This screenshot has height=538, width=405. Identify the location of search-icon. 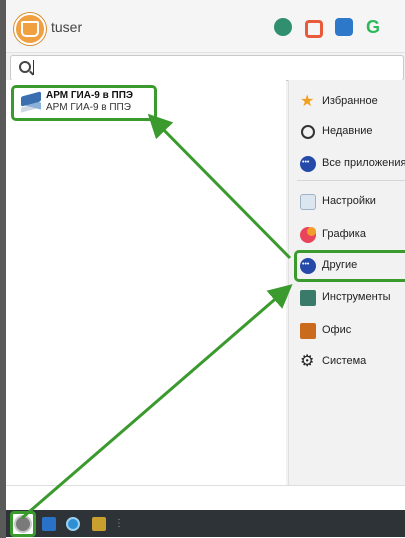
(25, 67).